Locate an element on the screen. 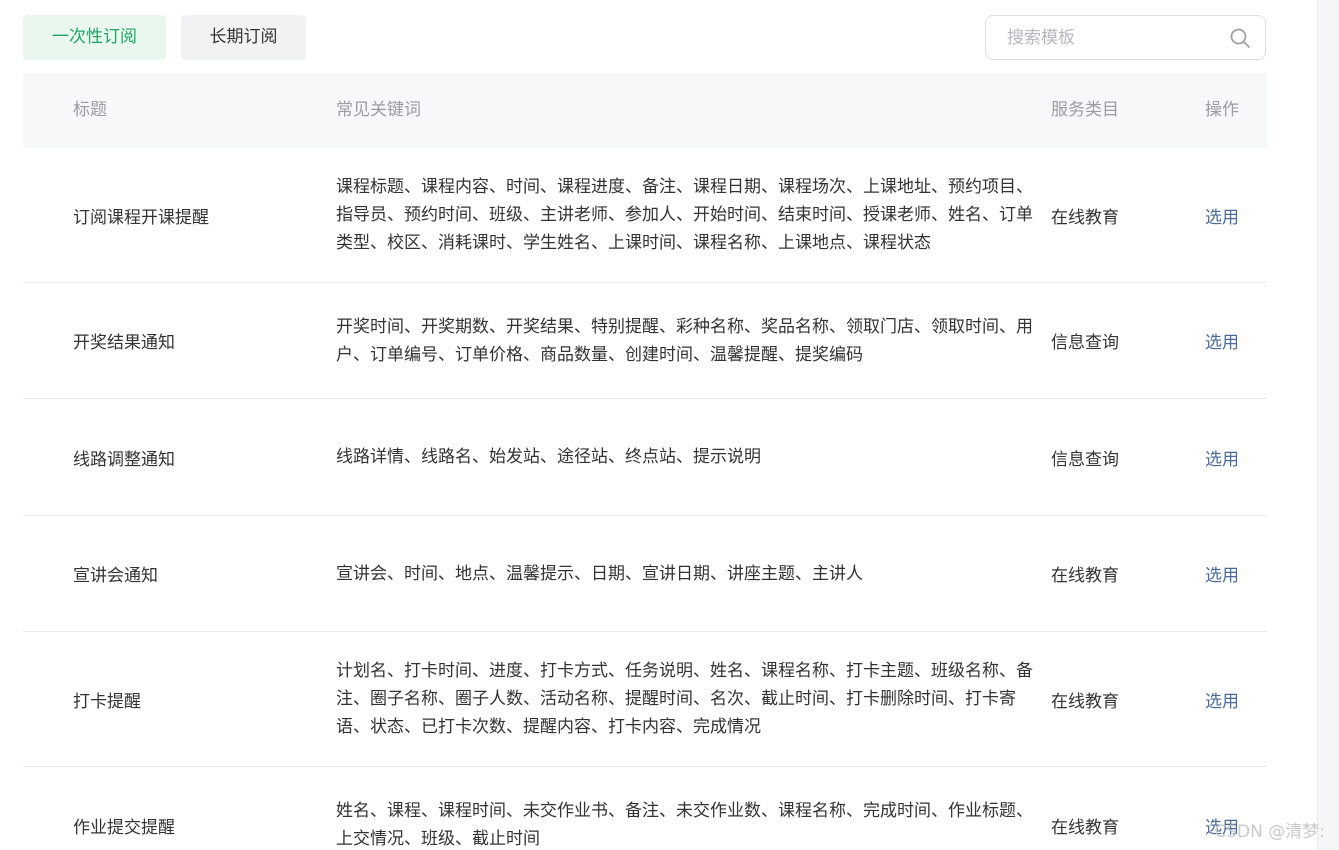  search-box is located at coordinates (1125, 37).